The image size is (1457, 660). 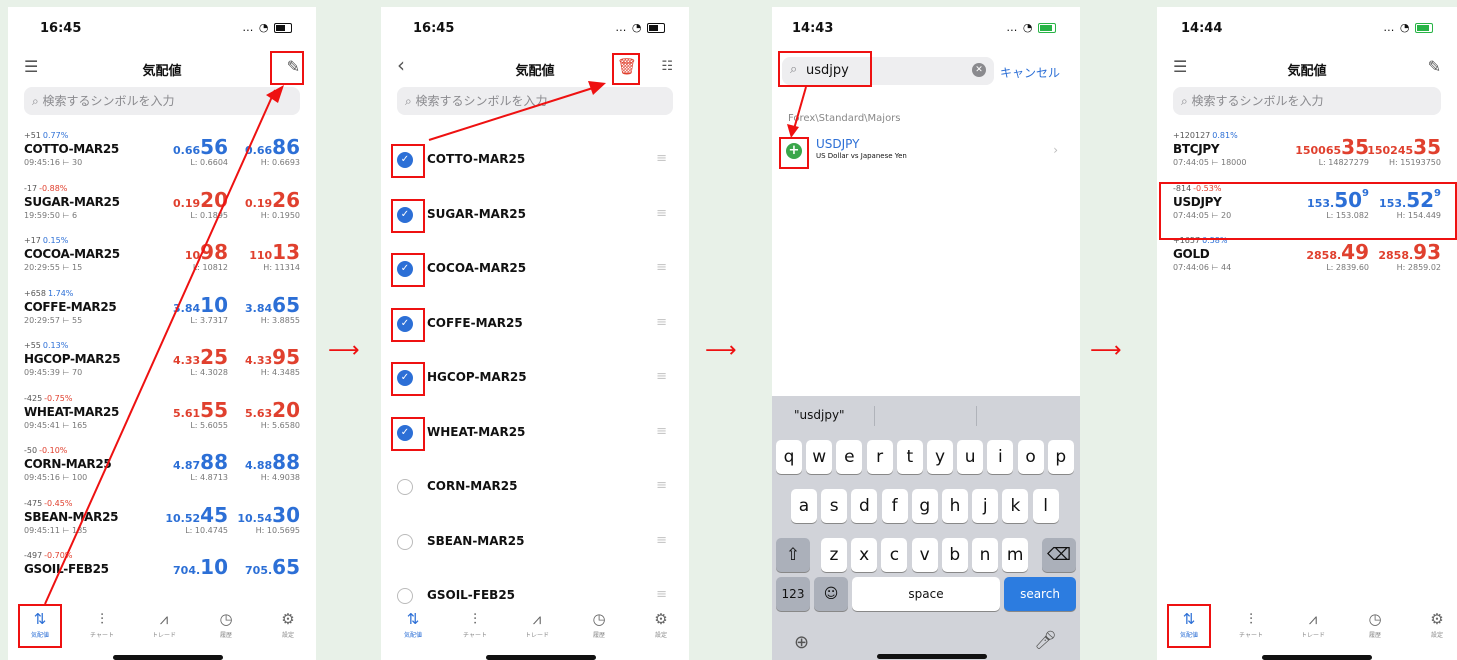 What do you see at coordinates (1225, 135) in the screenshot?
I see `change-percent: 0.81%` at bounding box center [1225, 135].